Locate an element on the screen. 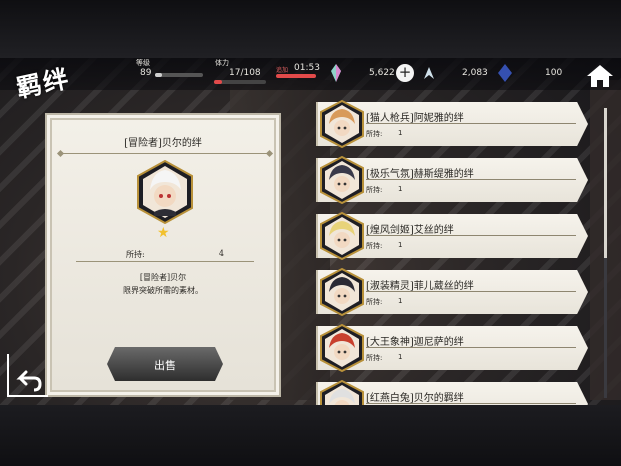 The width and height of the screenshot is (621, 466). card-name: [猫人枪兵]阿妮雅的绊 is located at coordinates (415, 118).